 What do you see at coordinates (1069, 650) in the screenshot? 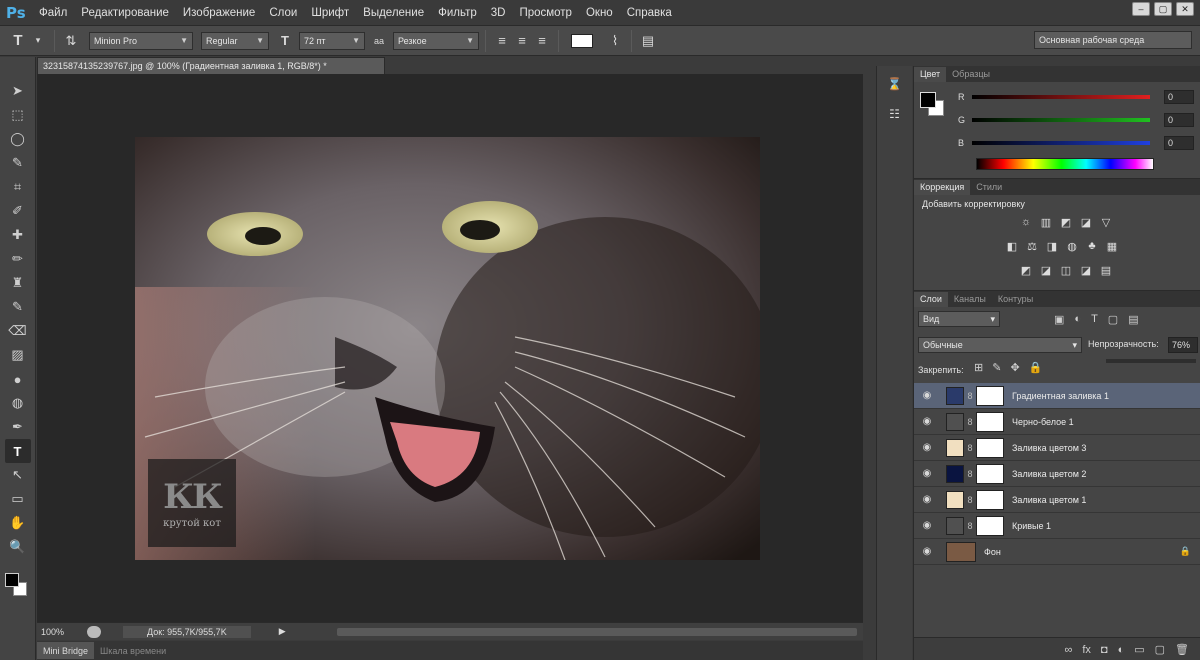
I see `link-layers-icon: ∞` at bounding box center [1069, 650].